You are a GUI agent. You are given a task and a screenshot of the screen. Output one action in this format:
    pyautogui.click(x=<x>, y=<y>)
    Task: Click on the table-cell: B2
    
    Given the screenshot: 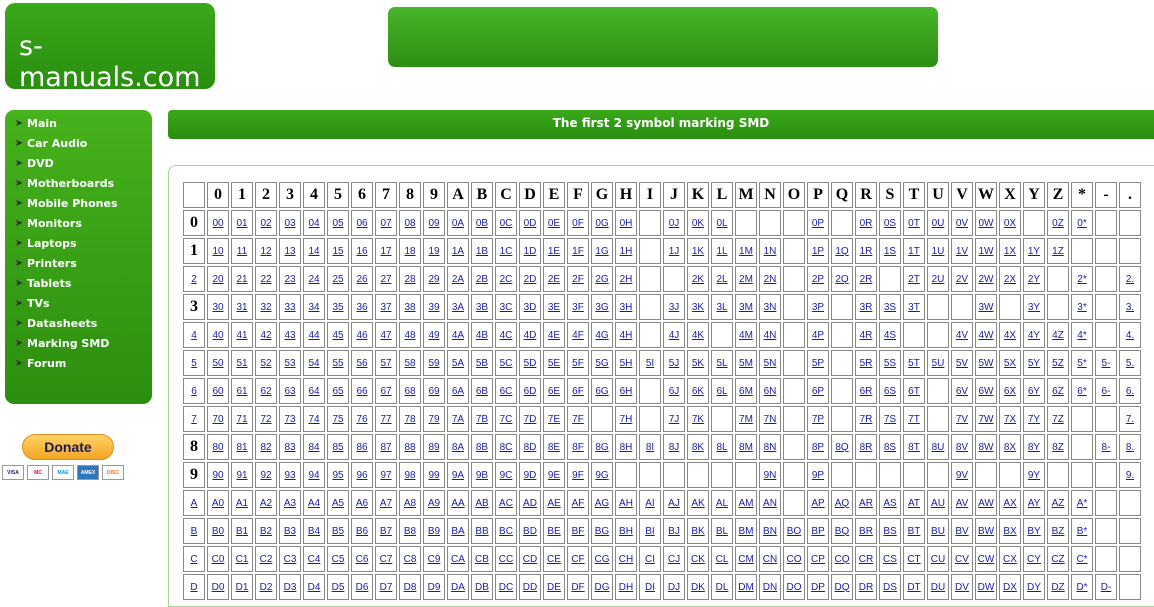 What is the action you would take?
    pyautogui.click(x=266, y=531)
    